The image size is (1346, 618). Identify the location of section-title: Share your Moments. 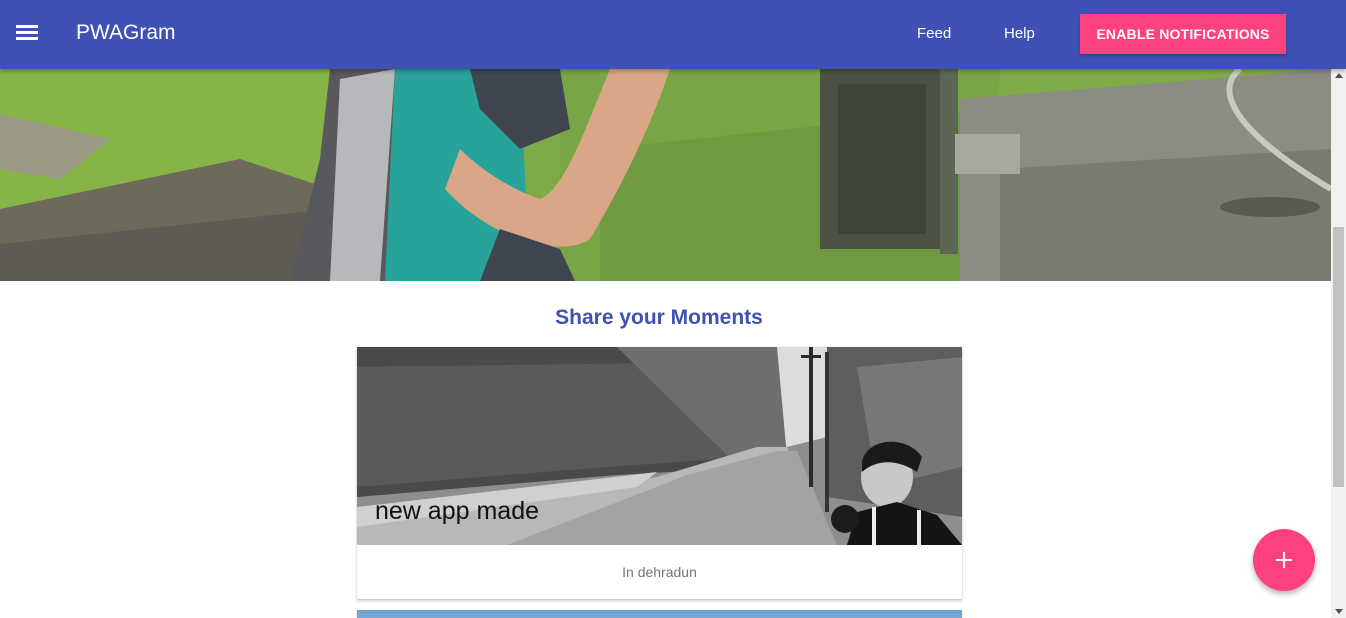
(659, 317).